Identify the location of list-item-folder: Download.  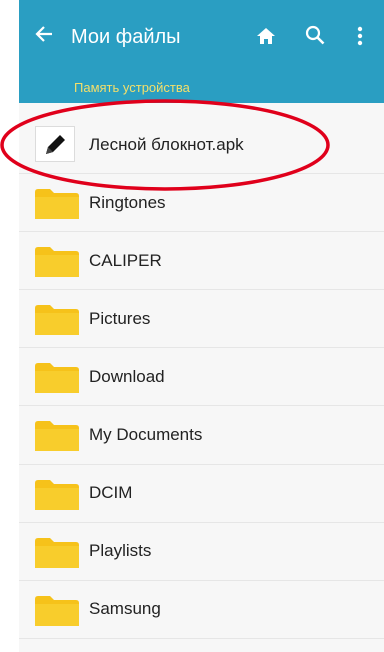
(201, 377).